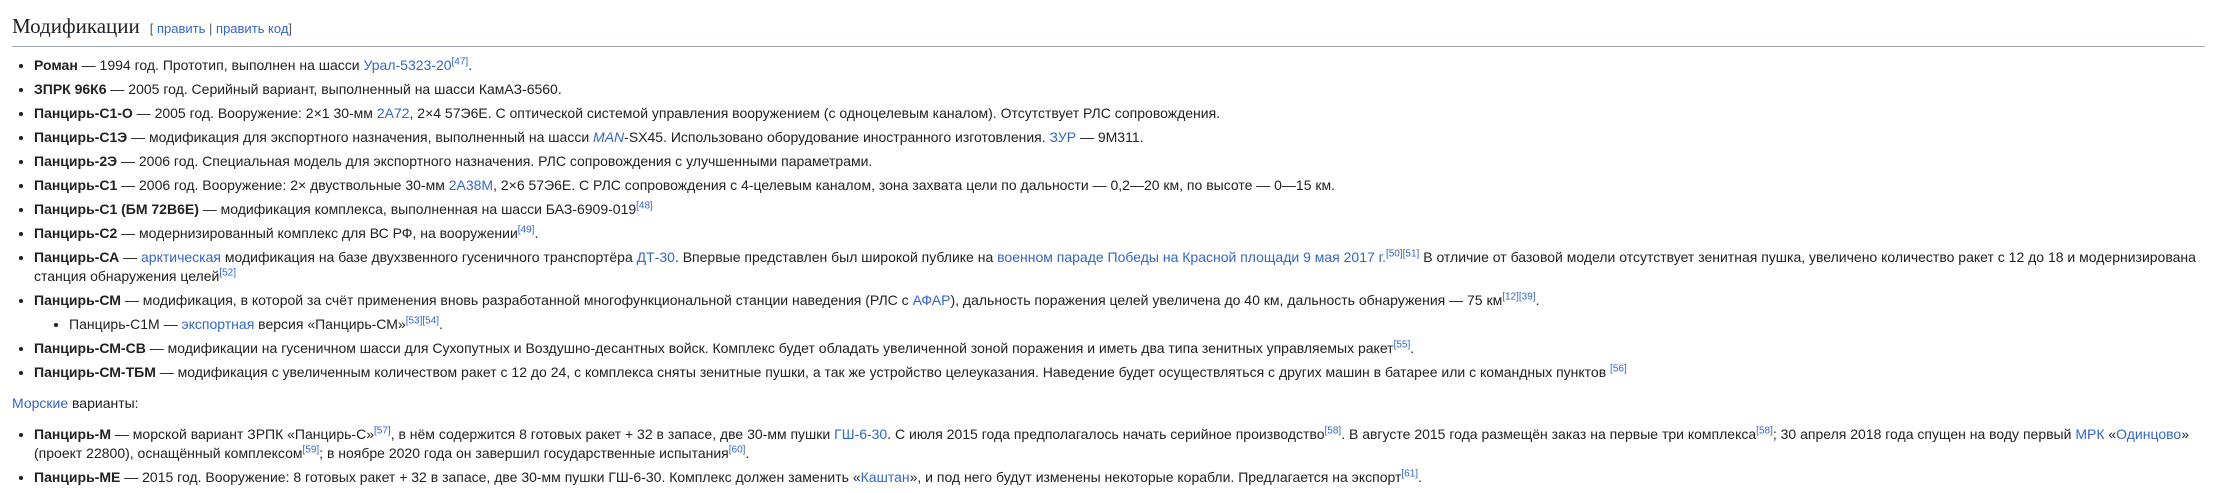  I want to click on reference-link: [50][51], so click(1402, 253).